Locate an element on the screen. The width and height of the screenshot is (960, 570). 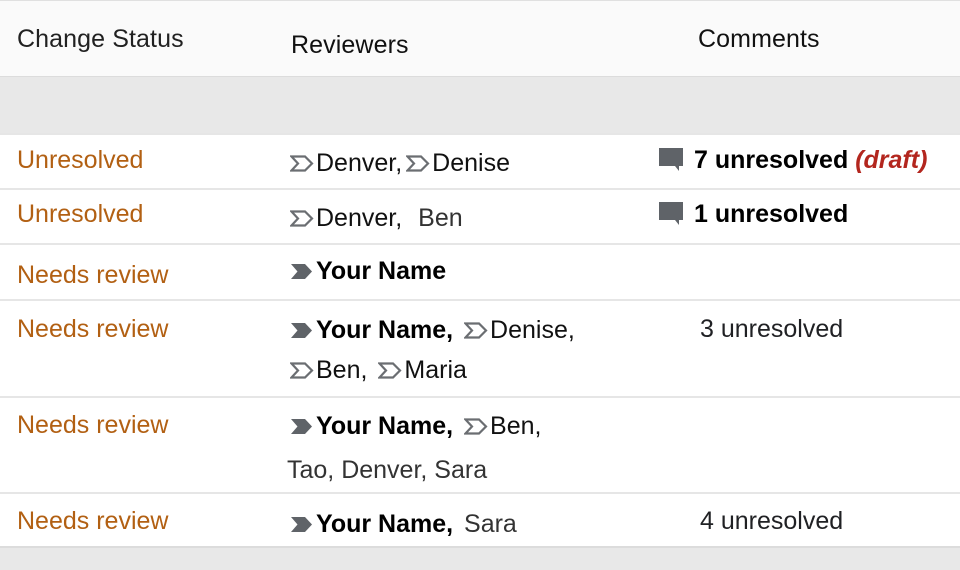
reviewer-list: Your Name, Sara is located at coordinates (465, 524).